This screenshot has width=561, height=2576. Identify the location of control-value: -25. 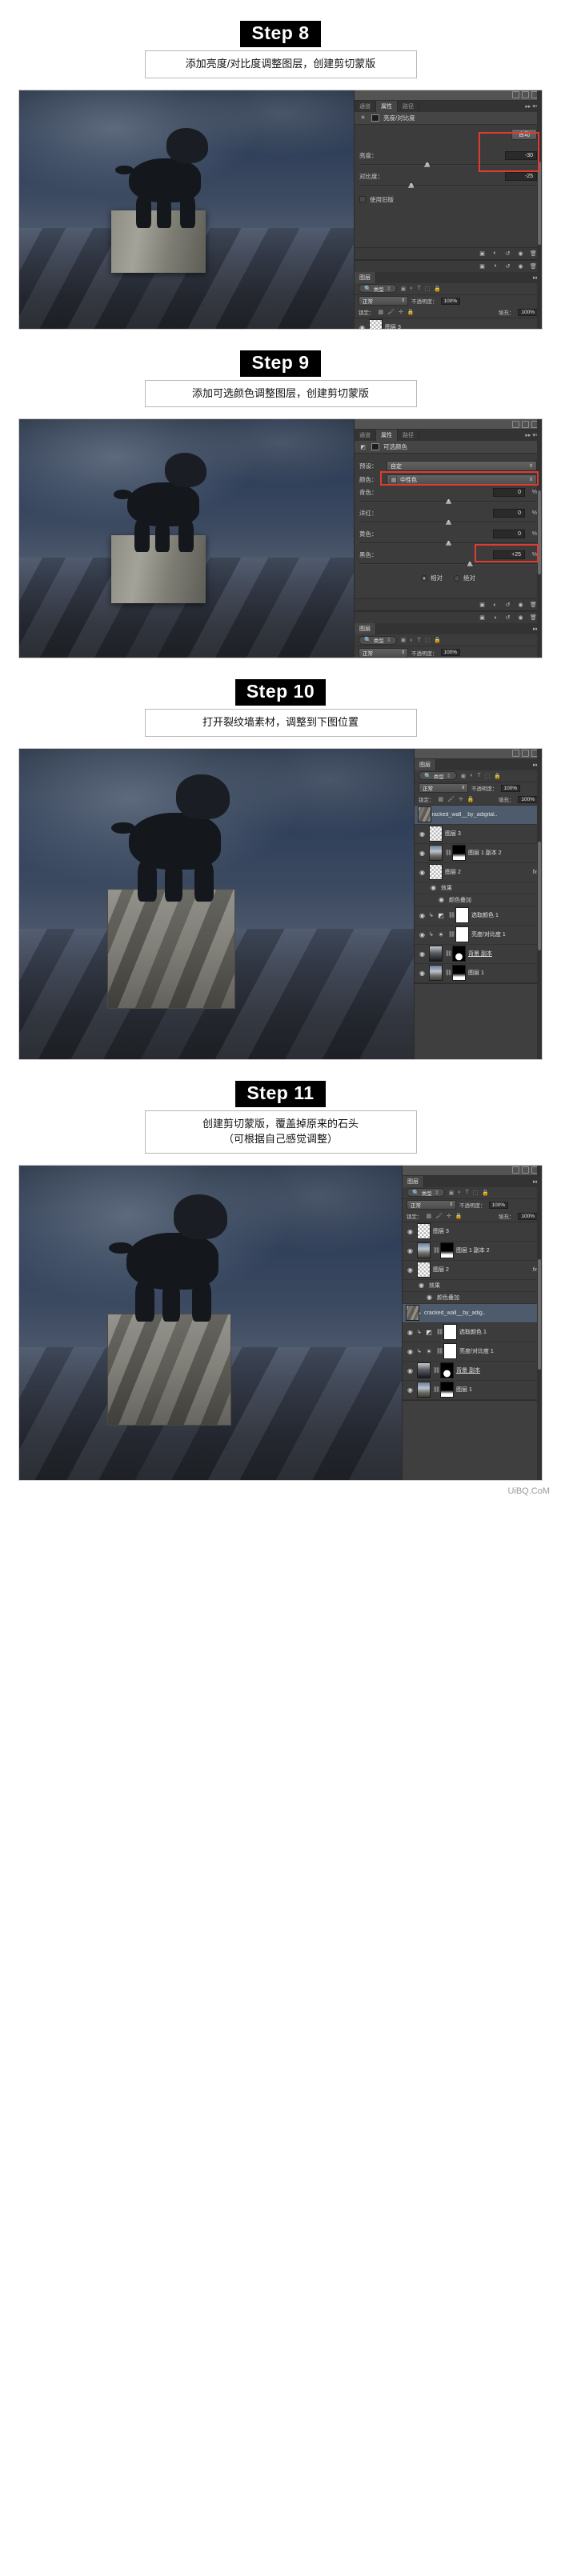
(521, 176).